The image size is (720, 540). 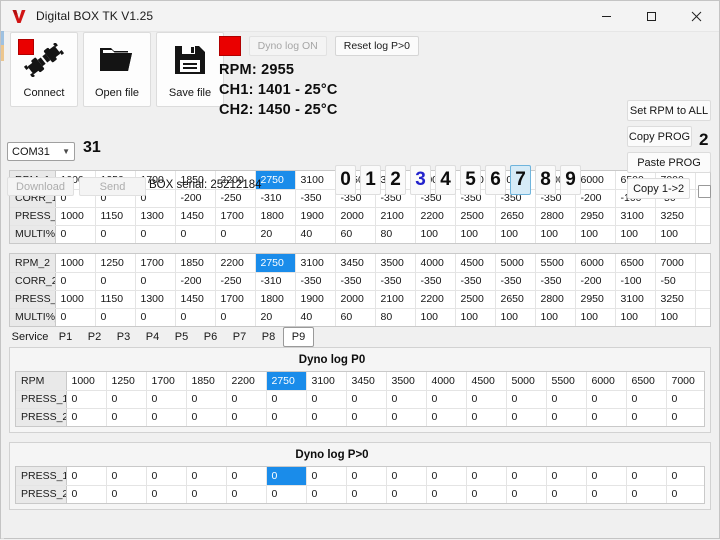 What do you see at coordinates (315, 317) in the screenshot?
I see `cell-MULTI-6: 40` at bounding box center [315, 317].